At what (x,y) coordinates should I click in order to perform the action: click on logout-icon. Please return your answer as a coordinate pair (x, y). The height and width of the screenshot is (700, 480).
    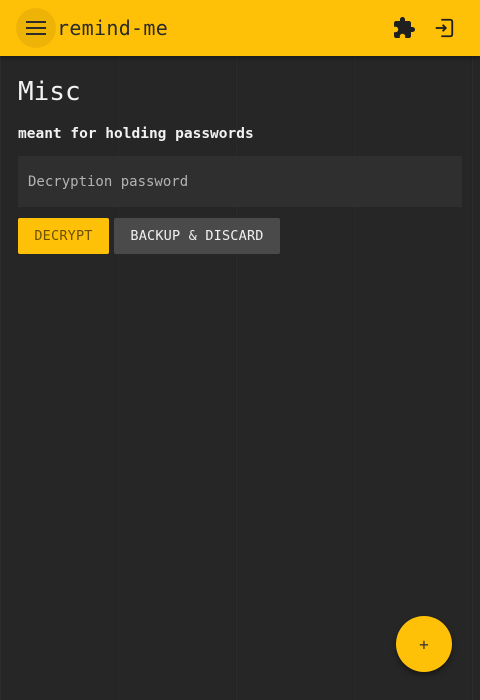
    Looking at the image, I should click on (444, 28).